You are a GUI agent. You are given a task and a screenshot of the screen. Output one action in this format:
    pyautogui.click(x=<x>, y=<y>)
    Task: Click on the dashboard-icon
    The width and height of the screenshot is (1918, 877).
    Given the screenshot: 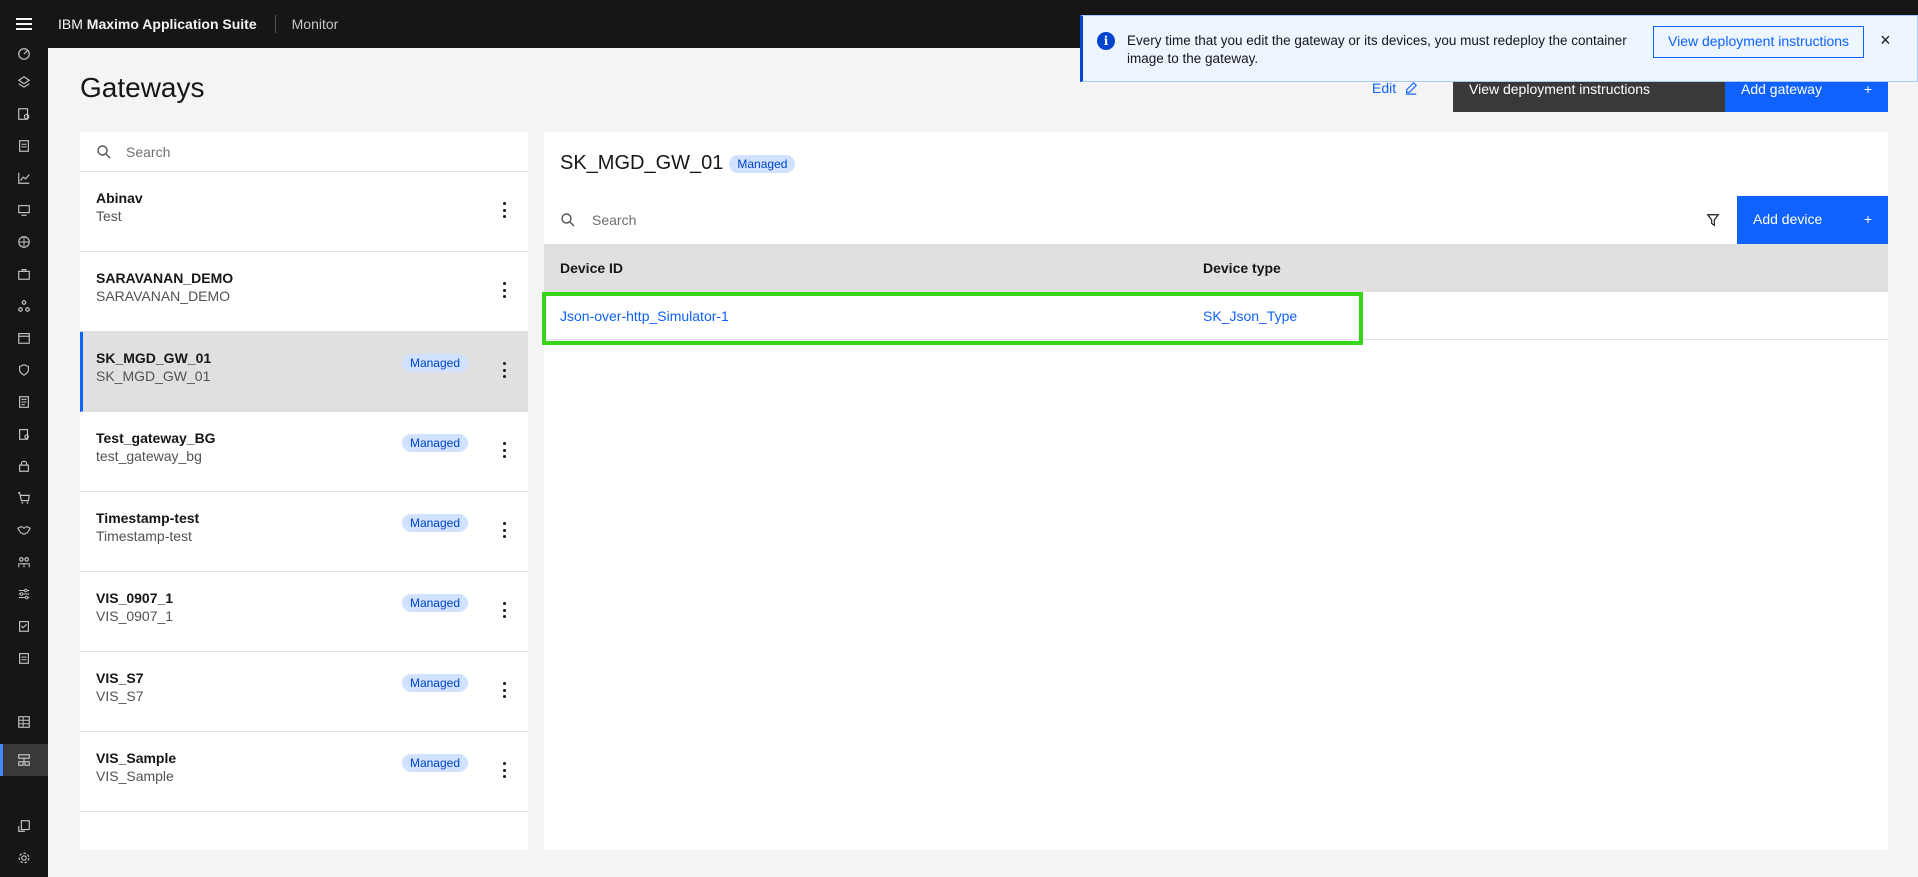 What is the action you would take?
    pyautogui.click(x=24, y=54)
    